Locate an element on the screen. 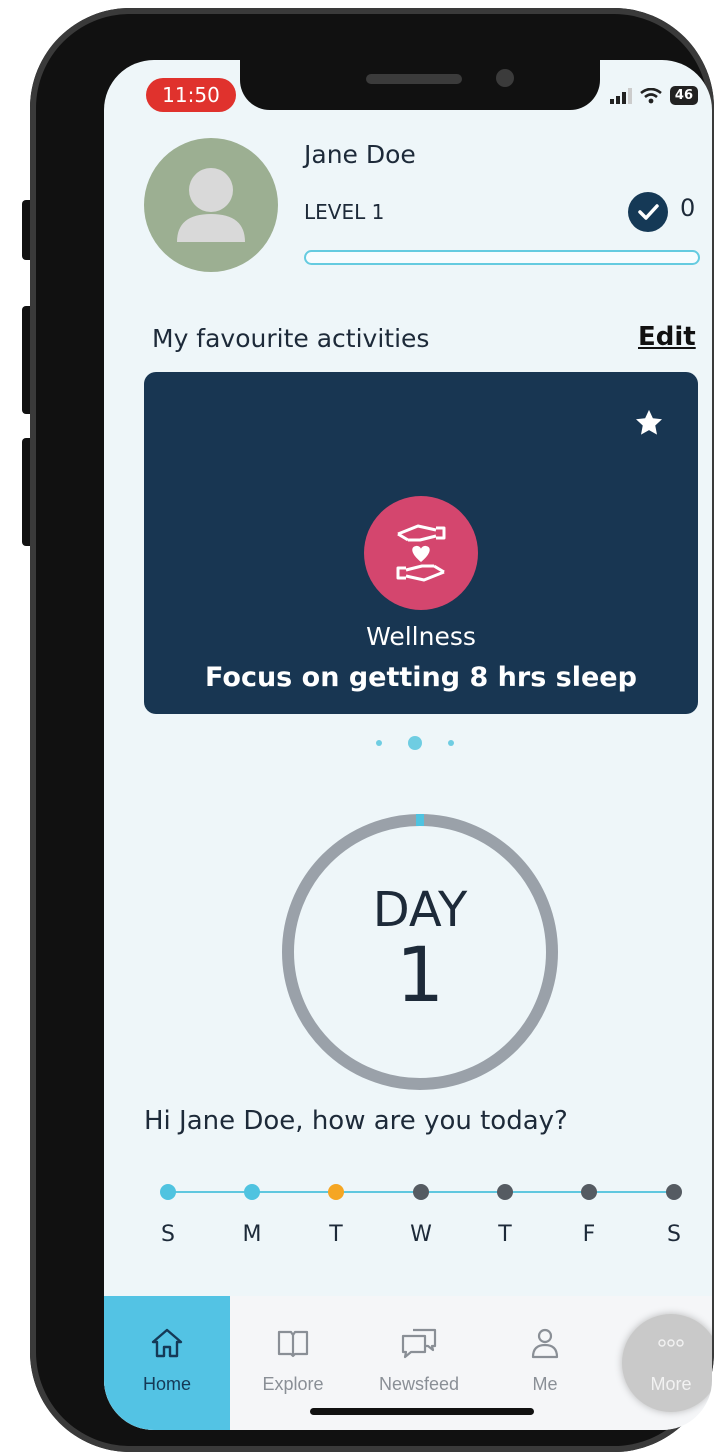  avatar is located at coordinates (211, 205).